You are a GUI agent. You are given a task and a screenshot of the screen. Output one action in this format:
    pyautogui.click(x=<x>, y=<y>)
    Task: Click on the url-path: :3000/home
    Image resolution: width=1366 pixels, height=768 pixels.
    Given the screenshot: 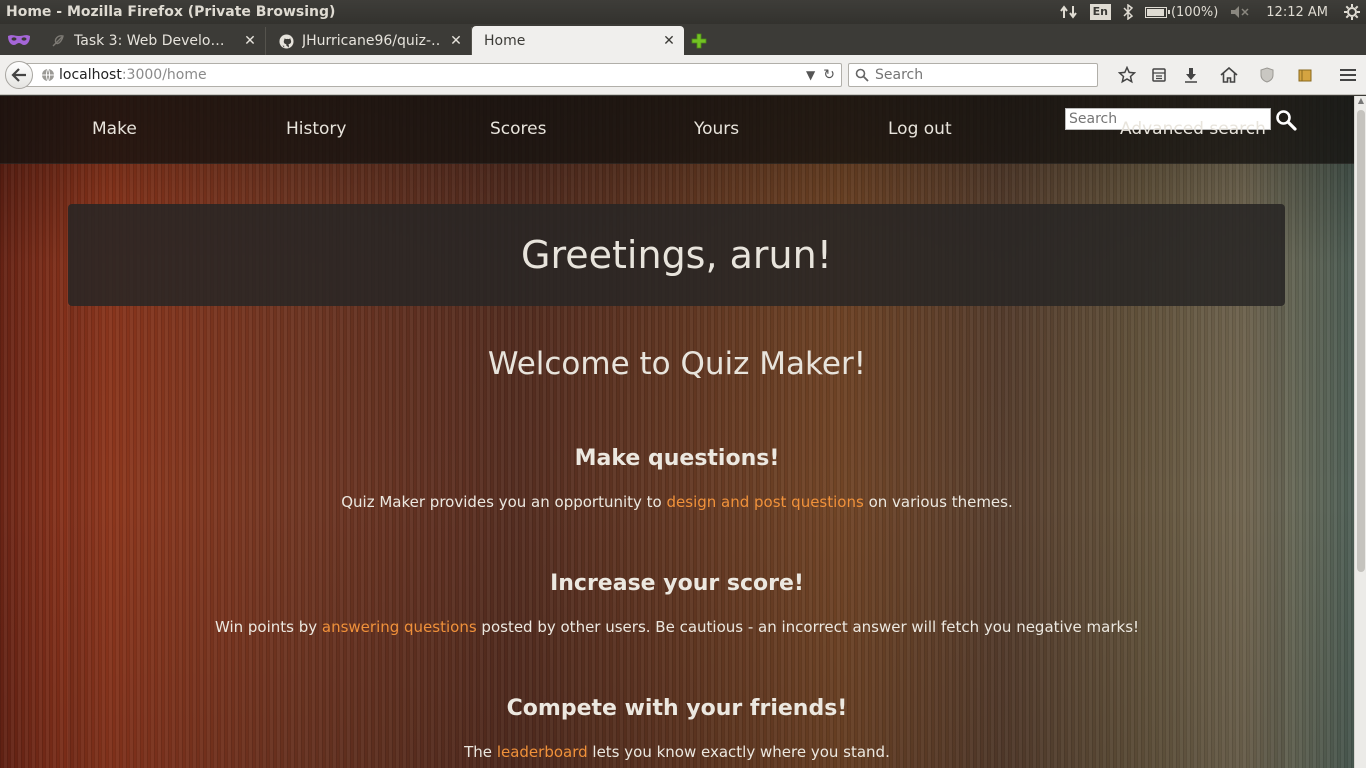 What is the action you would take?
    pyautogui.click(x=164, y=75)
    